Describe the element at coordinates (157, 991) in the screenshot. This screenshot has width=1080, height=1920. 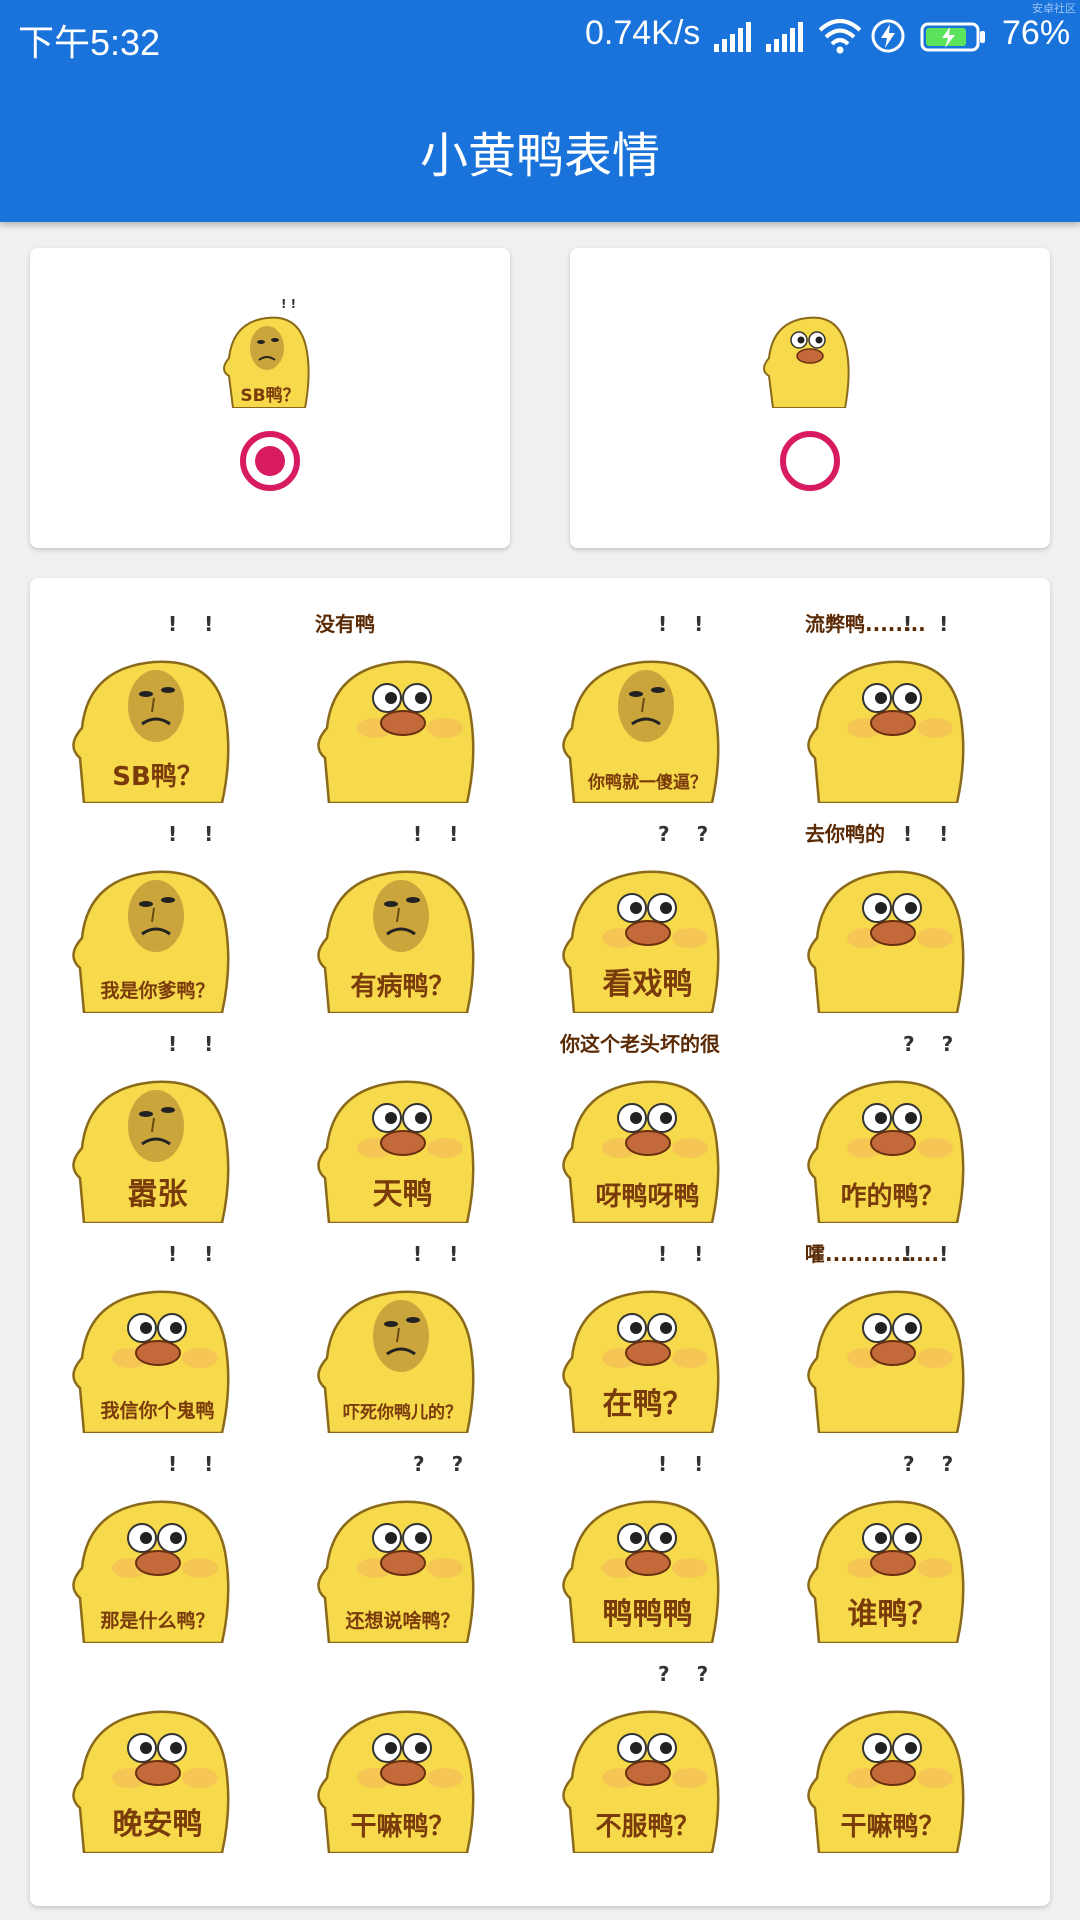
I see `sticker-caption: 我是你爹鸭？` at that location.